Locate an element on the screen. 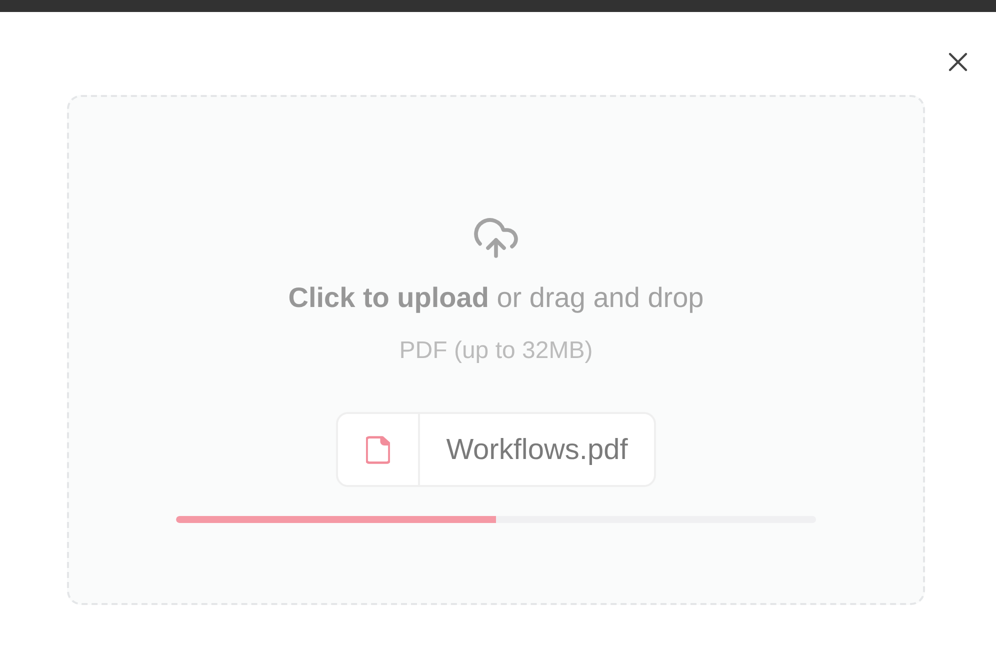 The width and height of the screenshot is (996, 648). close-icon is located at coordinates (958, 62).